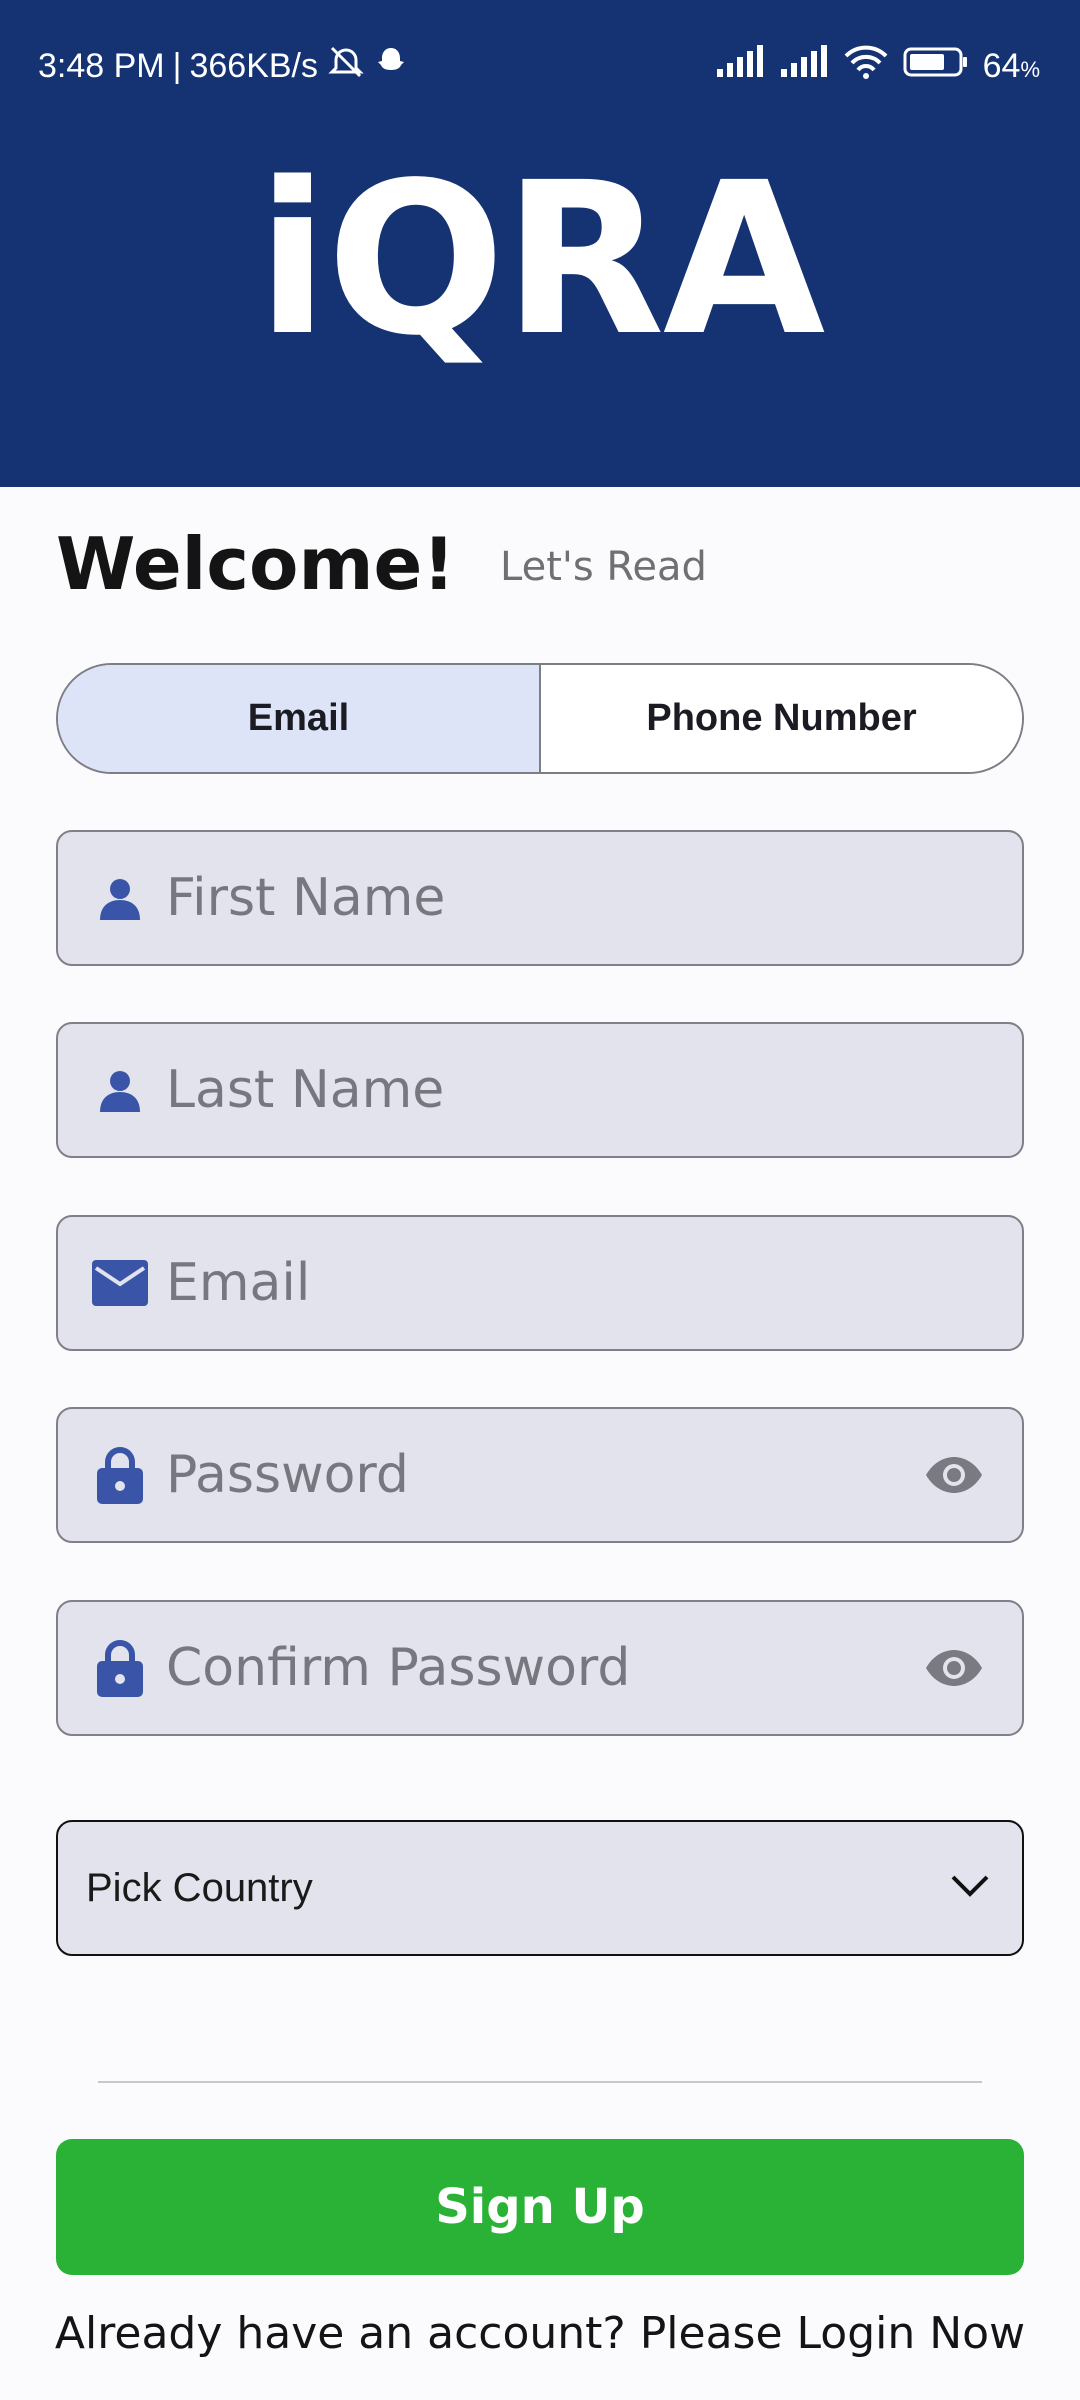  I want to click on last-name-field, so click(540, 1090).